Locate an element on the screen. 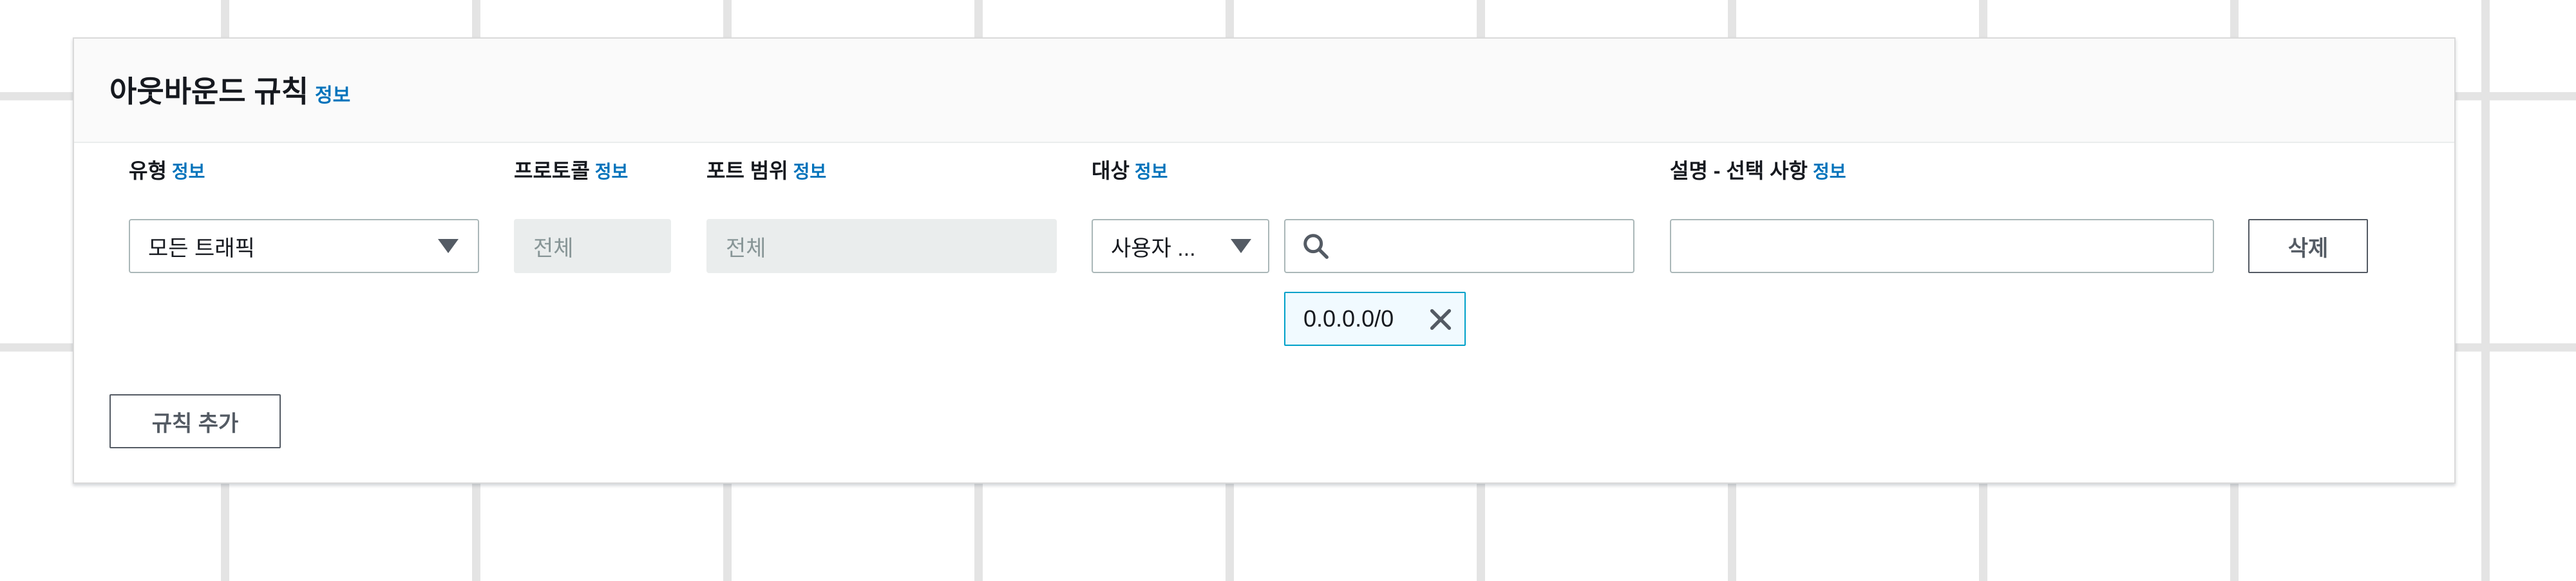 This screenshot has height=581, width=2576. description-column-label: 설명 - 선택 사항 정보 is located at coordinates (1758, 169).